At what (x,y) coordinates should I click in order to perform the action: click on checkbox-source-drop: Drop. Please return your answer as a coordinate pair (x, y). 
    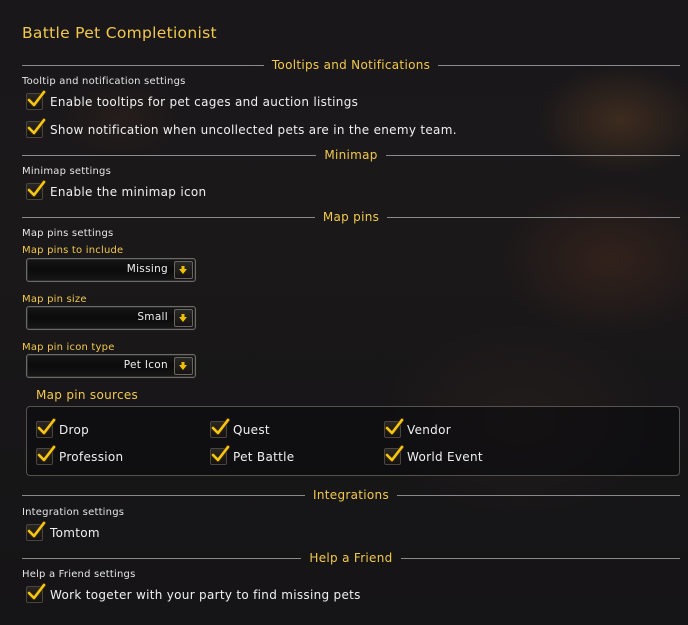
    Looking at the image, I should click on (62, 429).